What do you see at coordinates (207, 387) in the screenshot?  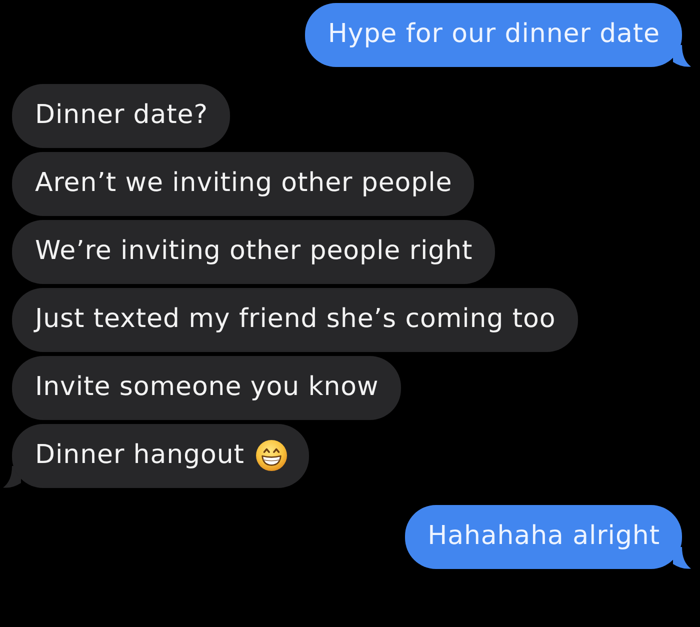 I see `message-text: Invite someone you know` at bounding box center [207, 387].